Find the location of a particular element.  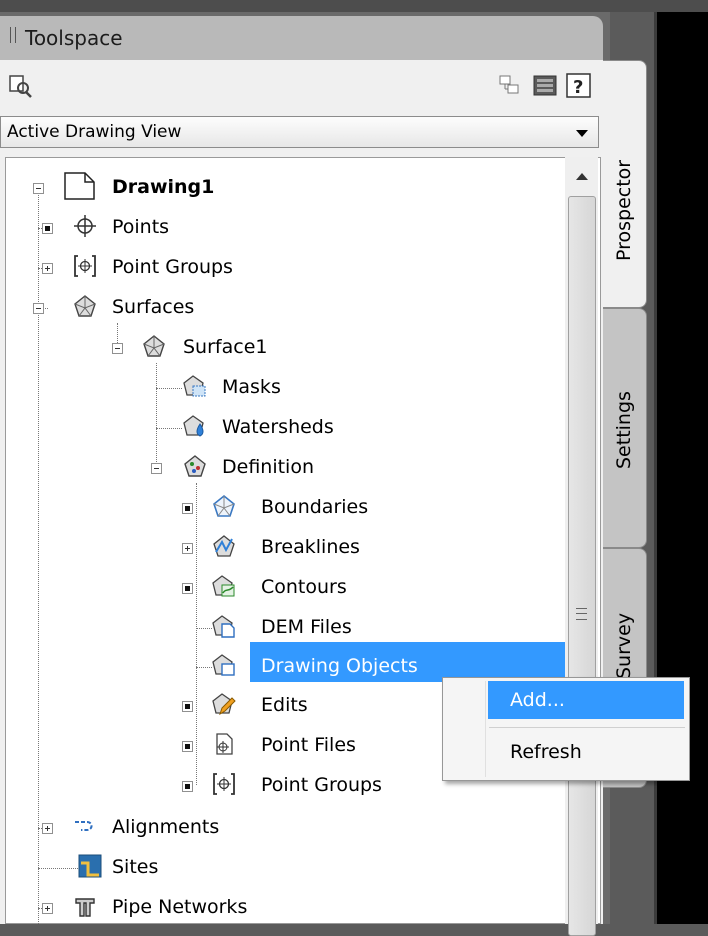

sites-icon is located at coordinates (90, 866).